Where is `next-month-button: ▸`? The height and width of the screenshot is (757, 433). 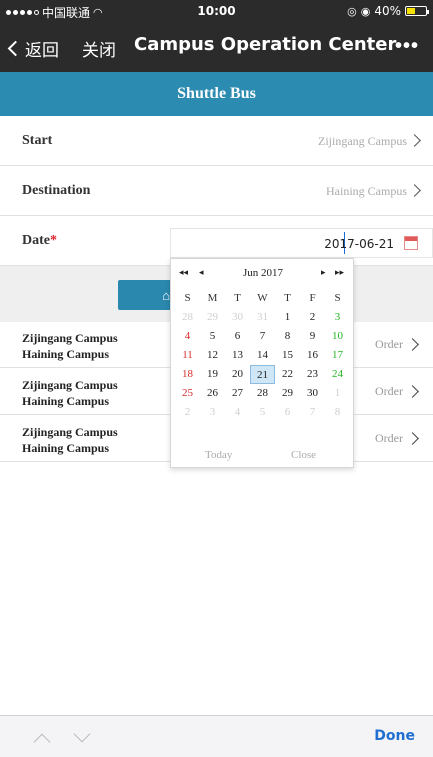
next-month-button: ▸ is located at coordinates (323, 272).